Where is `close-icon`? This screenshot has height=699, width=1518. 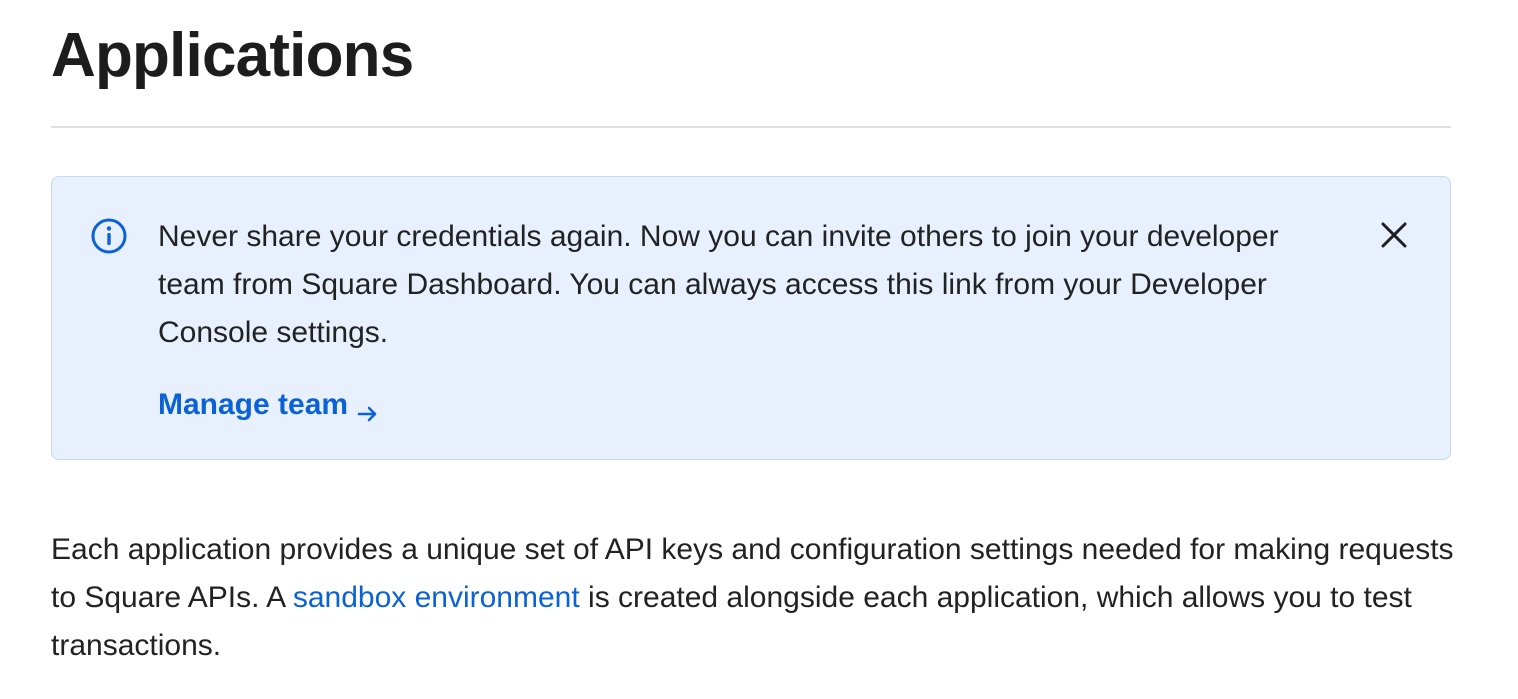
close-icon is located at coordinates (1394, 235).